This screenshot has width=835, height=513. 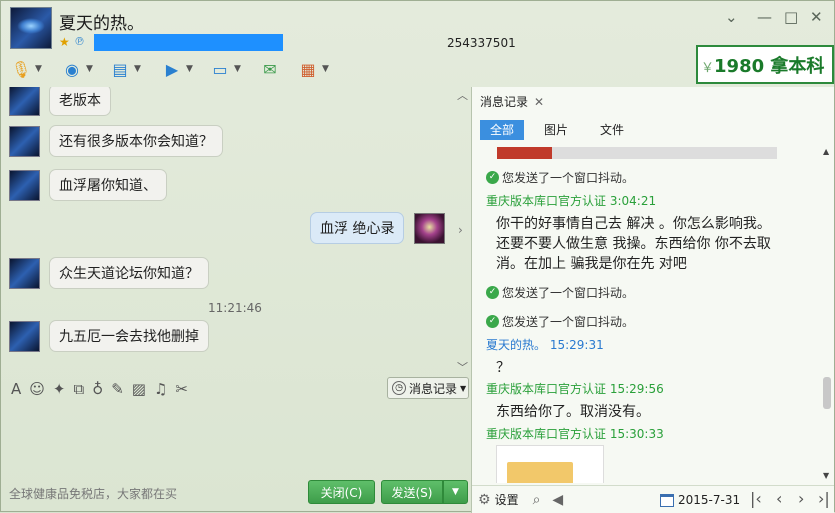 I want to click on signature-bar, so click(x=188, y=42).